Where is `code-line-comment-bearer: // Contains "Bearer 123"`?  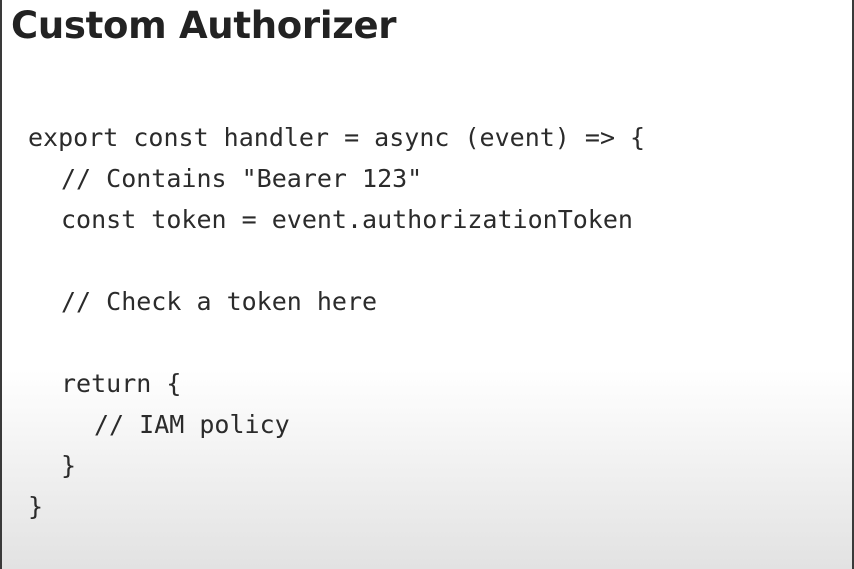 code-line-comment-bearer: // Contains "Bearer 123" is located at coordinates (242, 178).